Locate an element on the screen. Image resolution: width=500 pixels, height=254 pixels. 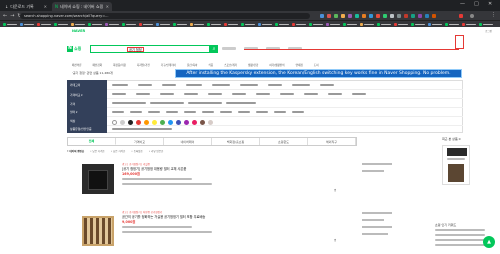
sort-option: • 높은 가격순 is located at coordinates (118, 151).